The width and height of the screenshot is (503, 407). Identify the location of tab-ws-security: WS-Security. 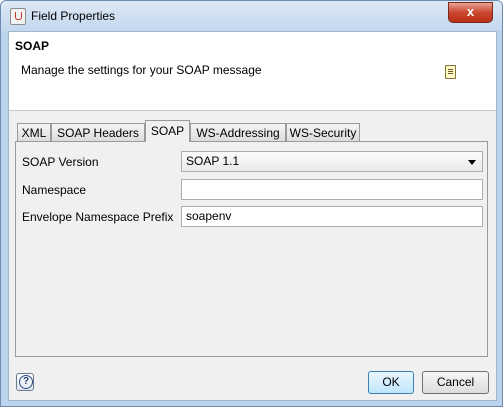
(323, 132).